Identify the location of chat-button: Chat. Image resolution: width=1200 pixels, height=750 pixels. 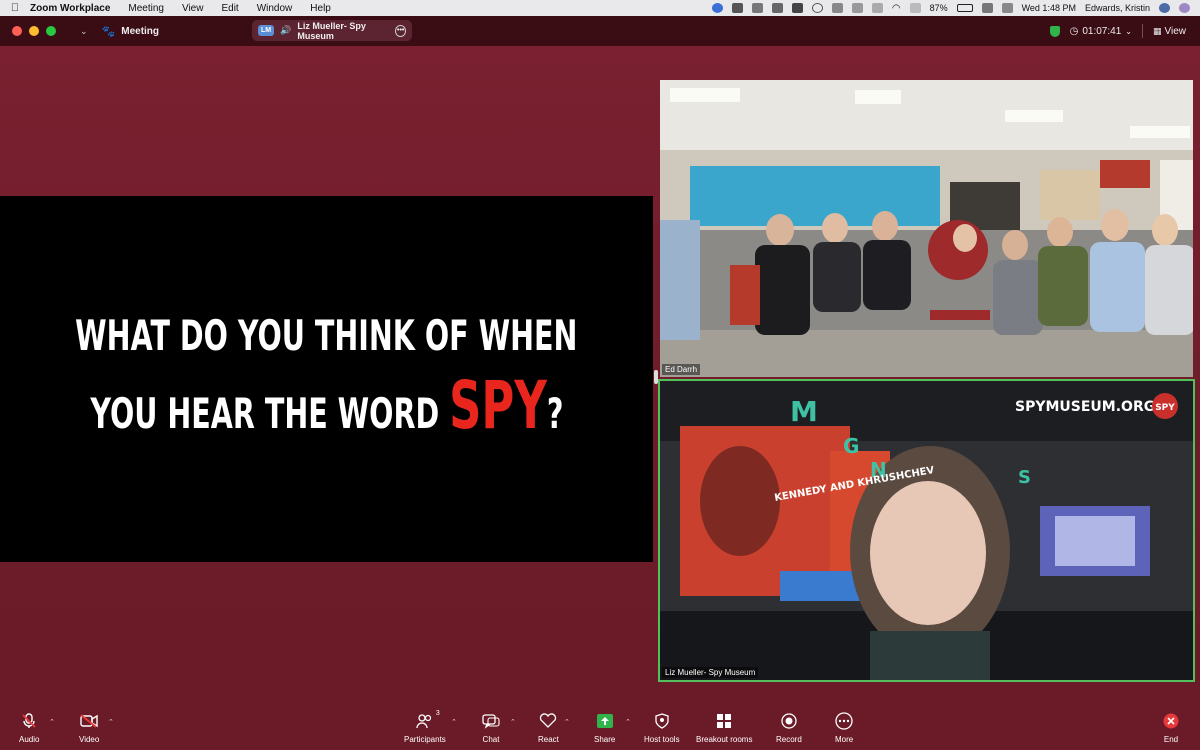
(491, 728).